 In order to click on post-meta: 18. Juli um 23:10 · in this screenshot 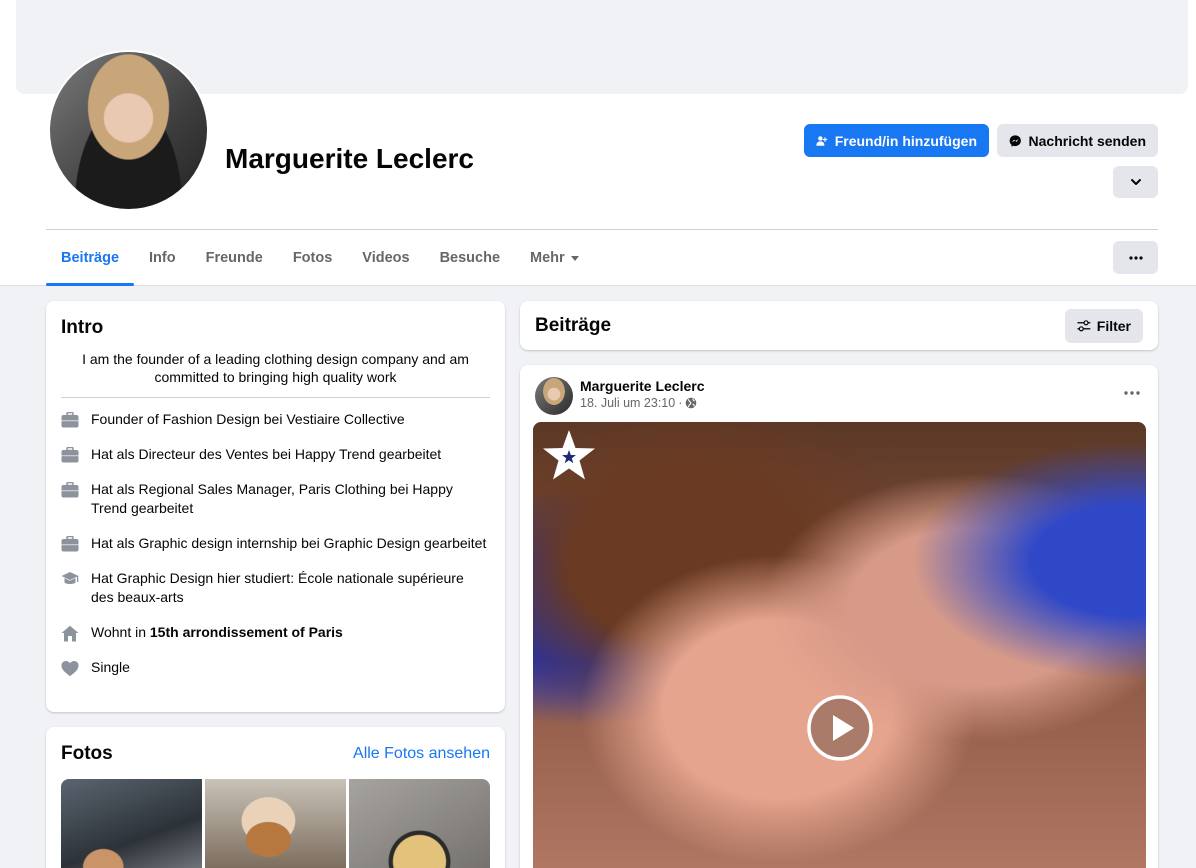, I will do `click(638, 403)`.